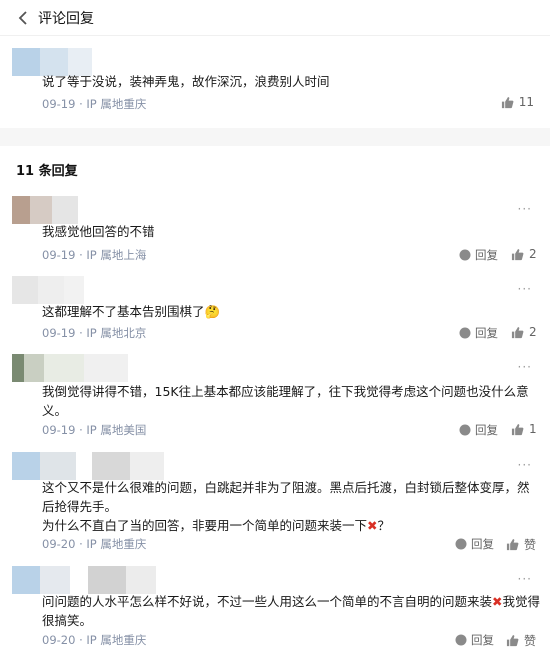  Describe the element at coordinates (275, 18) in the screenshot. I see `top-bar: 评论回复` at that location.